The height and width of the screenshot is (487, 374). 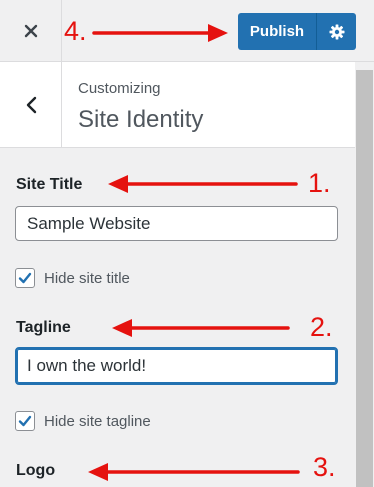 I want to click on hide-site-title-row: Hide site title, so click(x=72, y=278).